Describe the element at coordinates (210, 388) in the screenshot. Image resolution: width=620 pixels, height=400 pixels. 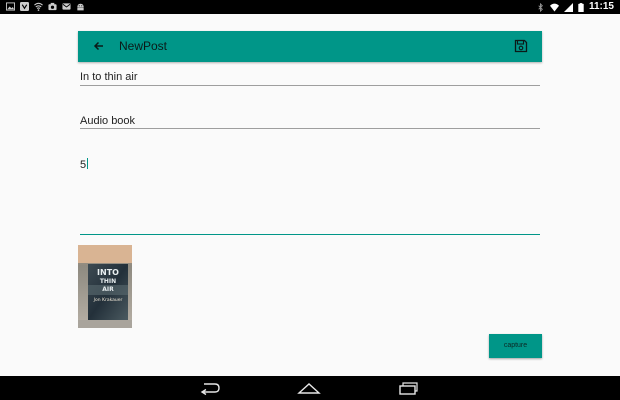
I see `back-icon` at that location.